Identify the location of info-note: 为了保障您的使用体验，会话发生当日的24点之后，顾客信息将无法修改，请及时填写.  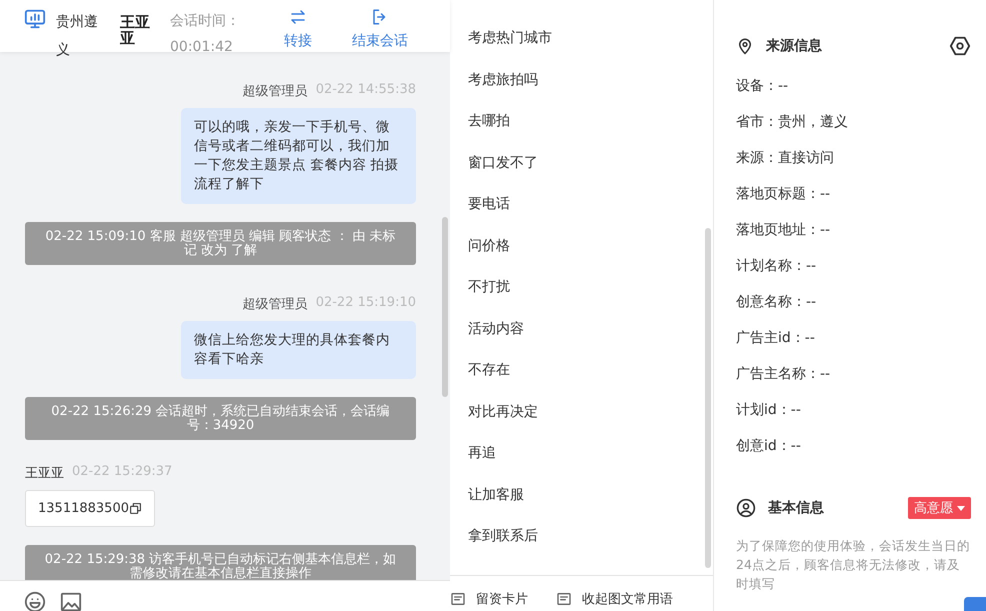
(853, 565).